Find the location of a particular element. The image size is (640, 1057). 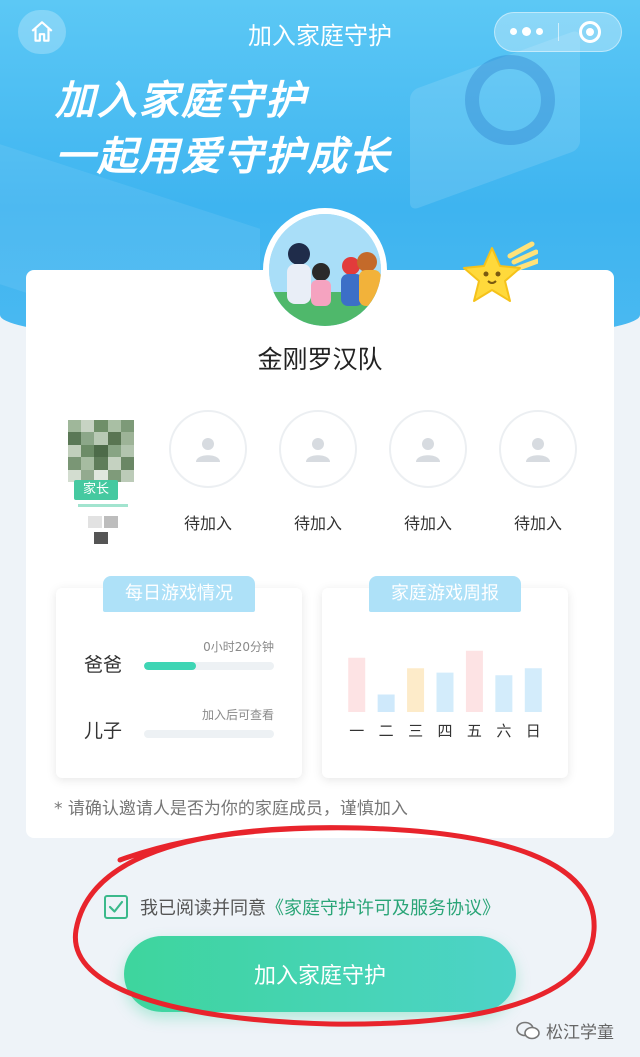

chart-day-label: 日 is located at coordinates (533, 731).